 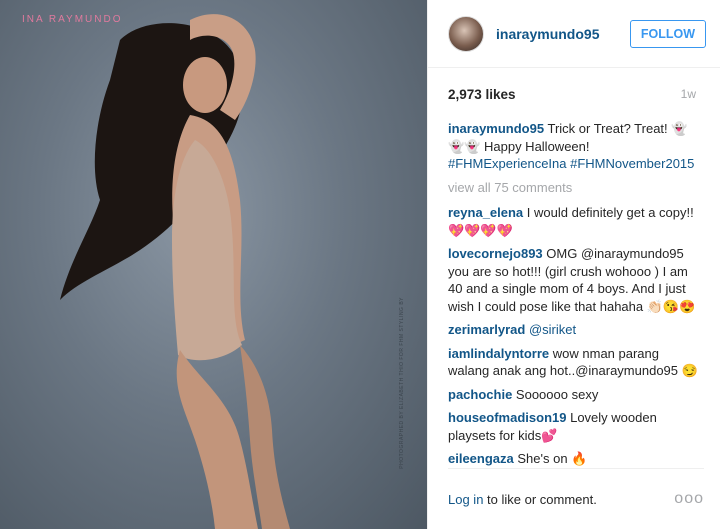 I want to click on comment-text: Soooooo sexy, so click(x=557, y=394).